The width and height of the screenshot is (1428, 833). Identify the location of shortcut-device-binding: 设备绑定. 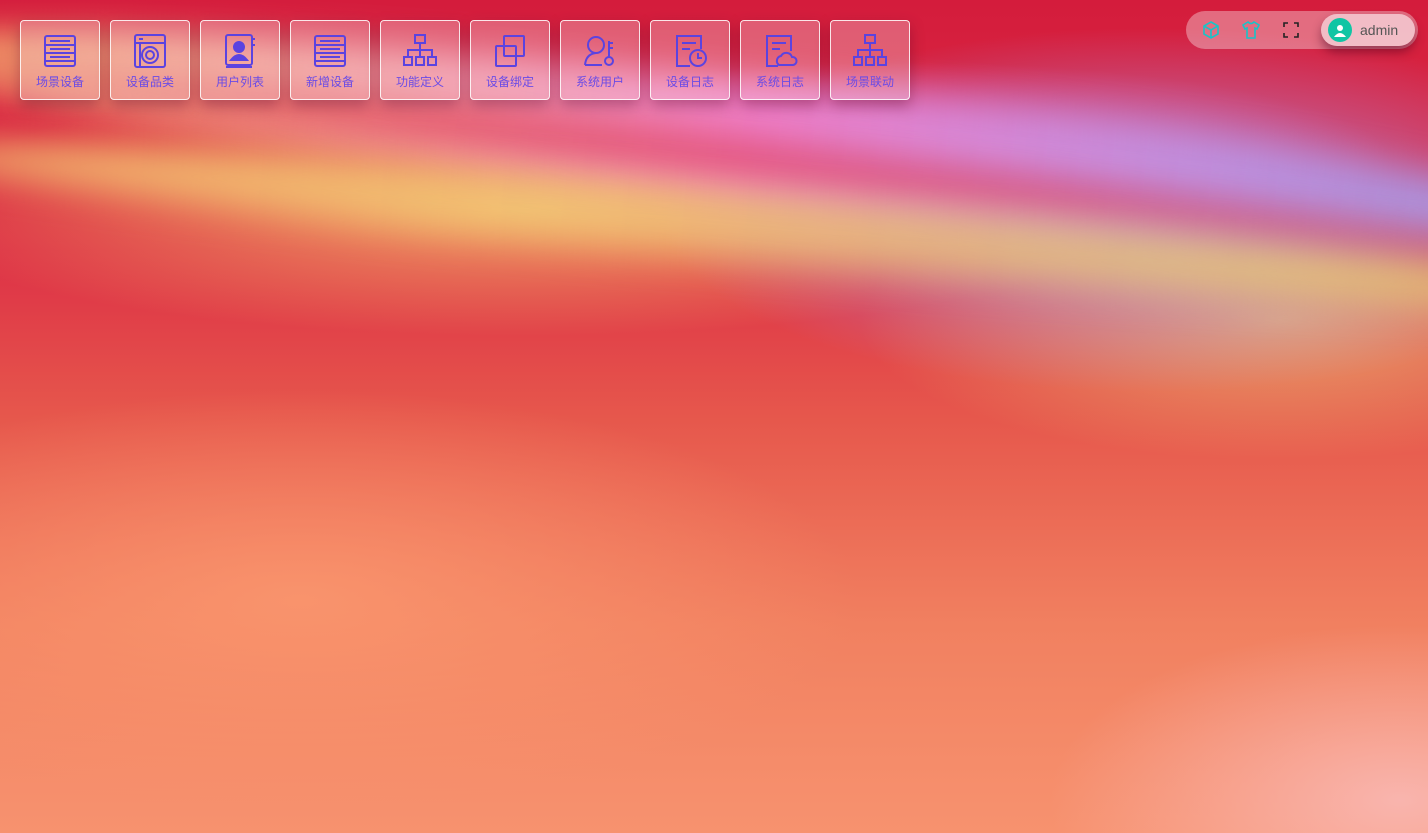
(510, 60).